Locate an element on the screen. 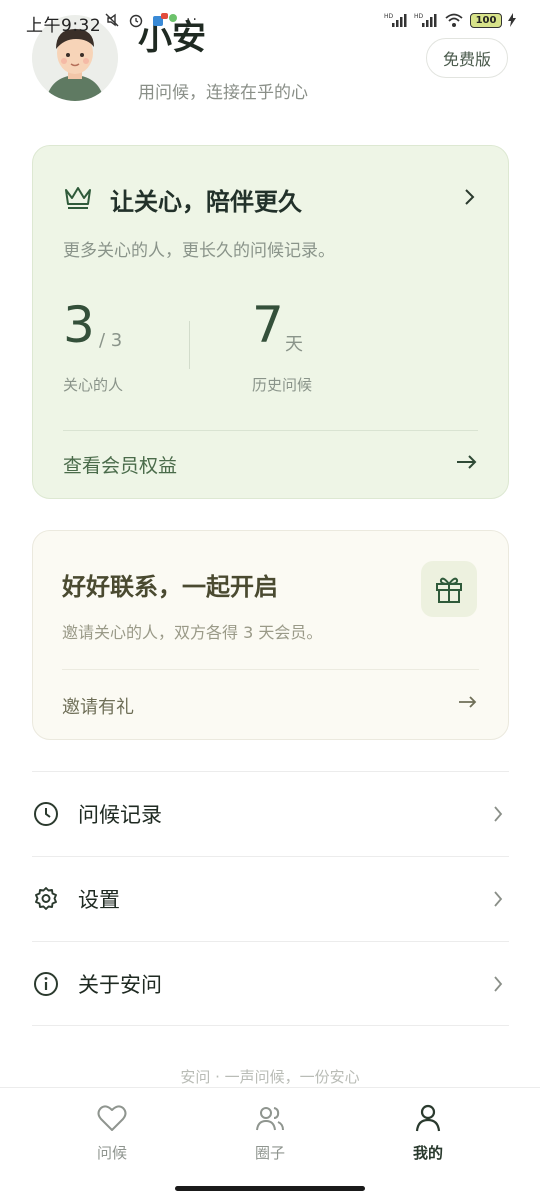 This screenshot has width=540, height=1200. stat-history-label: 历史问候 is located at coordinates (282, 385).